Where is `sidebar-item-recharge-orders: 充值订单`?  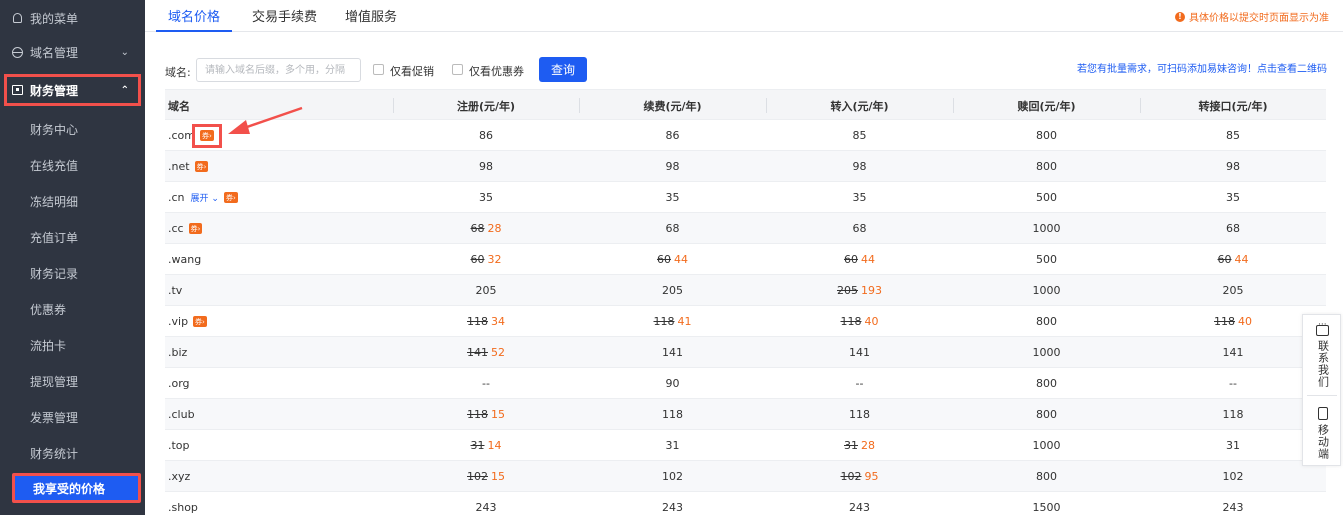
sidebar-item-recharge-orders: 充值订单 is located at coordinates (72, 237).